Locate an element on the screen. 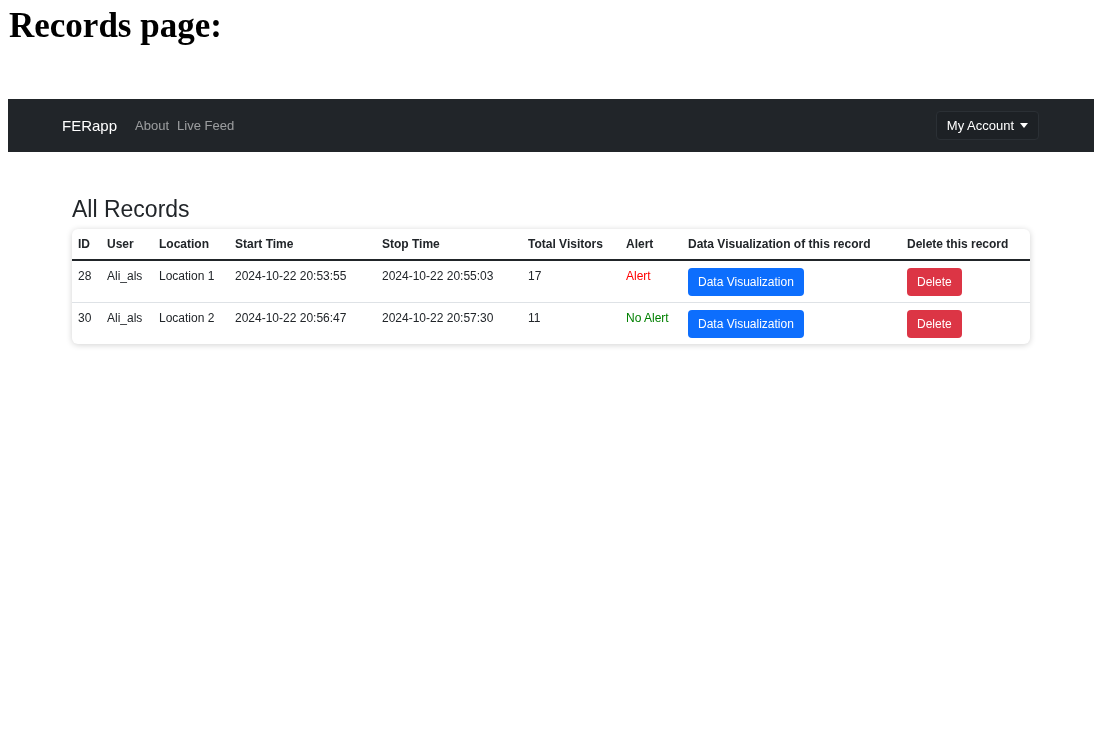  table-cell: 2024-10-22 20:55:03 is located at coordinates (438, 275).